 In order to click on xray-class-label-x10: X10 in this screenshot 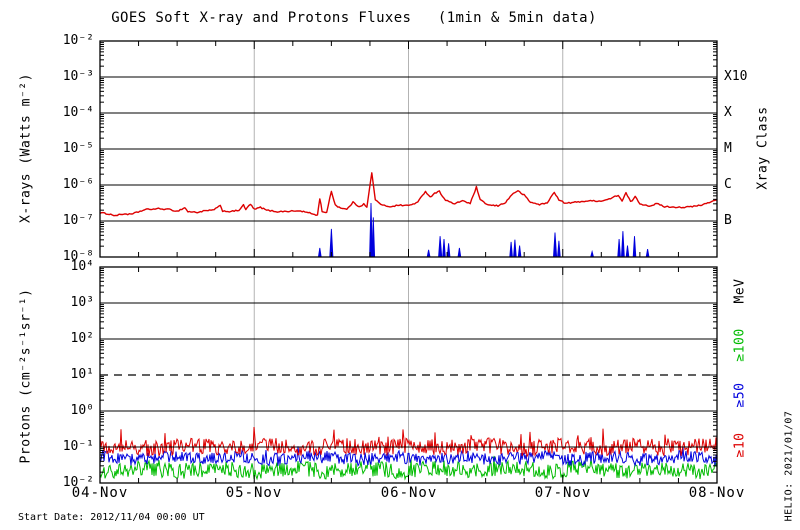, I will do `click(736, 76)`.